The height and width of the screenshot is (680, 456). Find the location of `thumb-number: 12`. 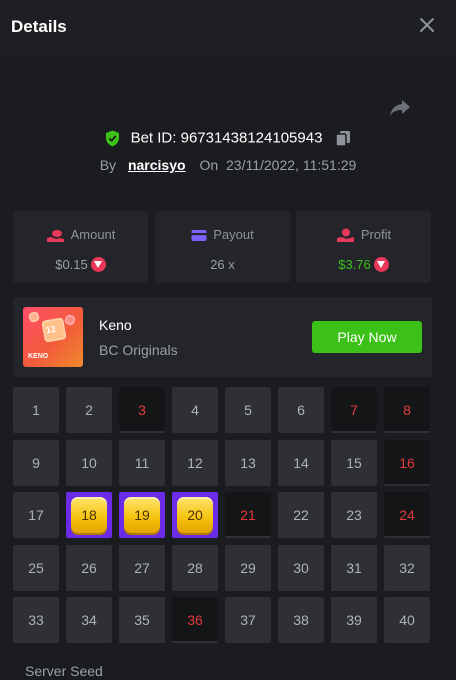

thumb-number: 12 is located at coordinates (51, 329).